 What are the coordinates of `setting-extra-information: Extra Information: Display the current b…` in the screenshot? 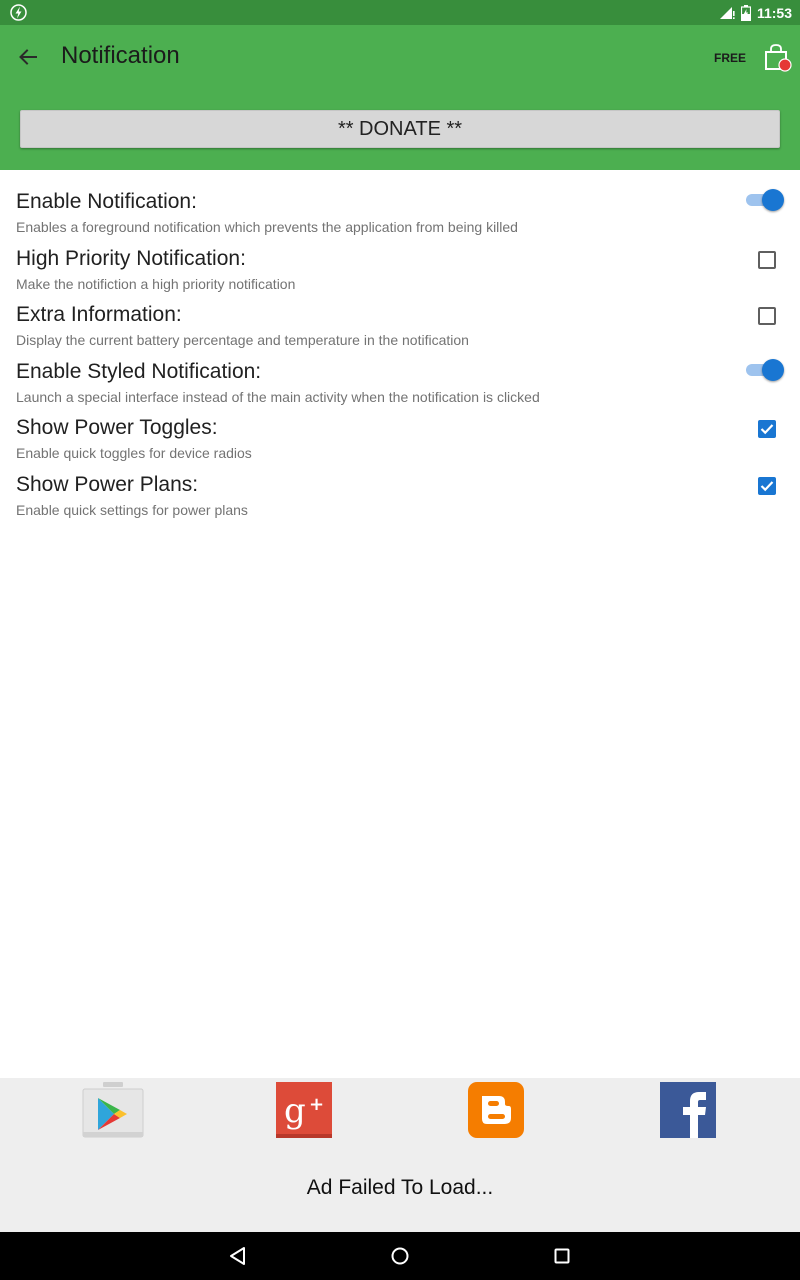 It's located at (400, 315).